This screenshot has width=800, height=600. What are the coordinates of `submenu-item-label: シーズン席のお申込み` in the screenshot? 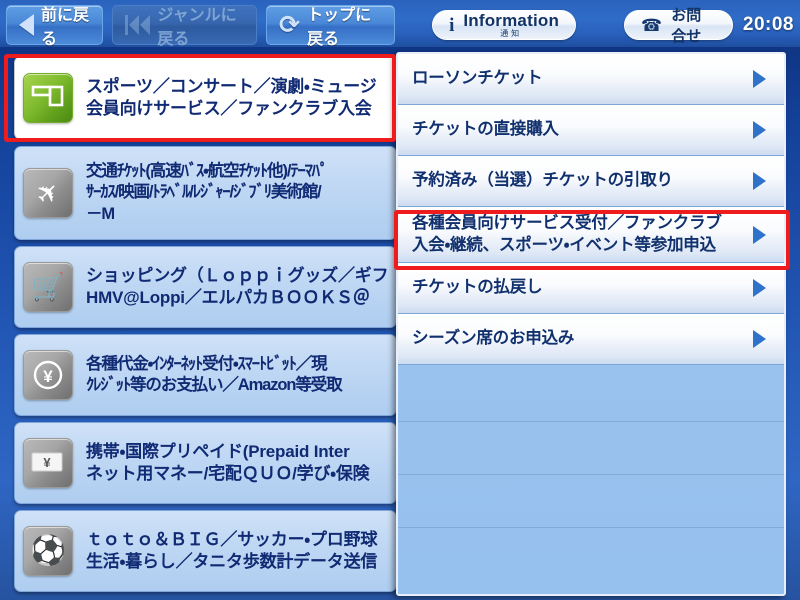 It's located at (493, 338).